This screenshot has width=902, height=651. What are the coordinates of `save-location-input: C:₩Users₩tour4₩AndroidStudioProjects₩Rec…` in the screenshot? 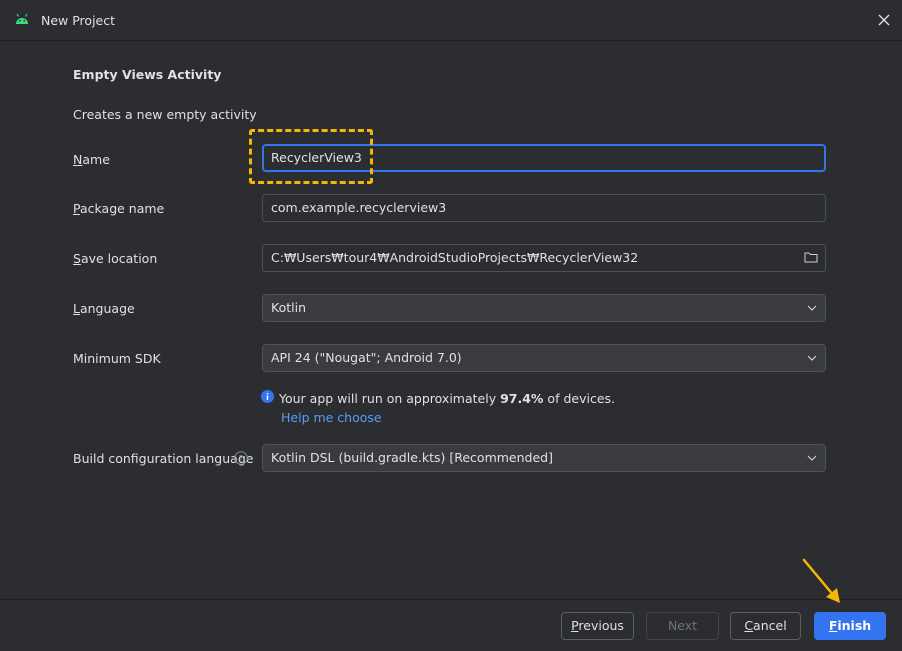 It's located at (544, 258).